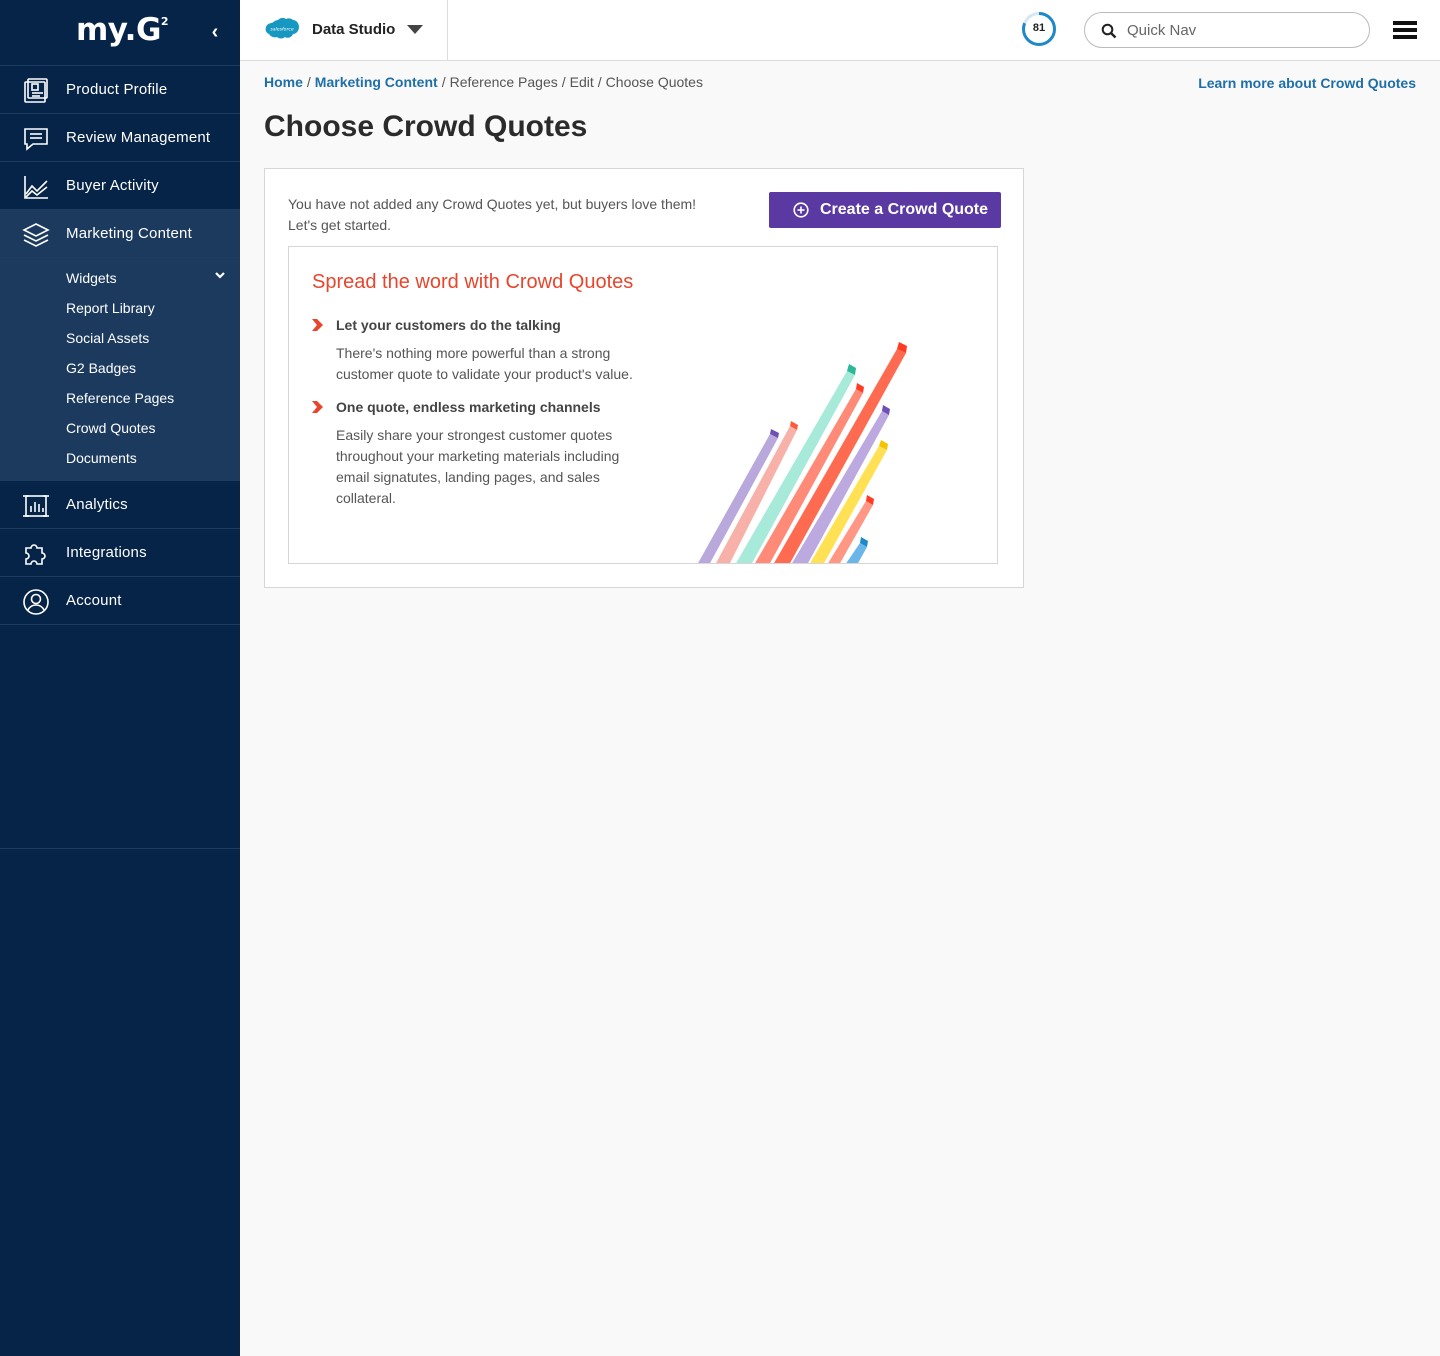  Describe the element at coordinates (36, 187) in the screenshot. I see `line-chart-icon` at that location.